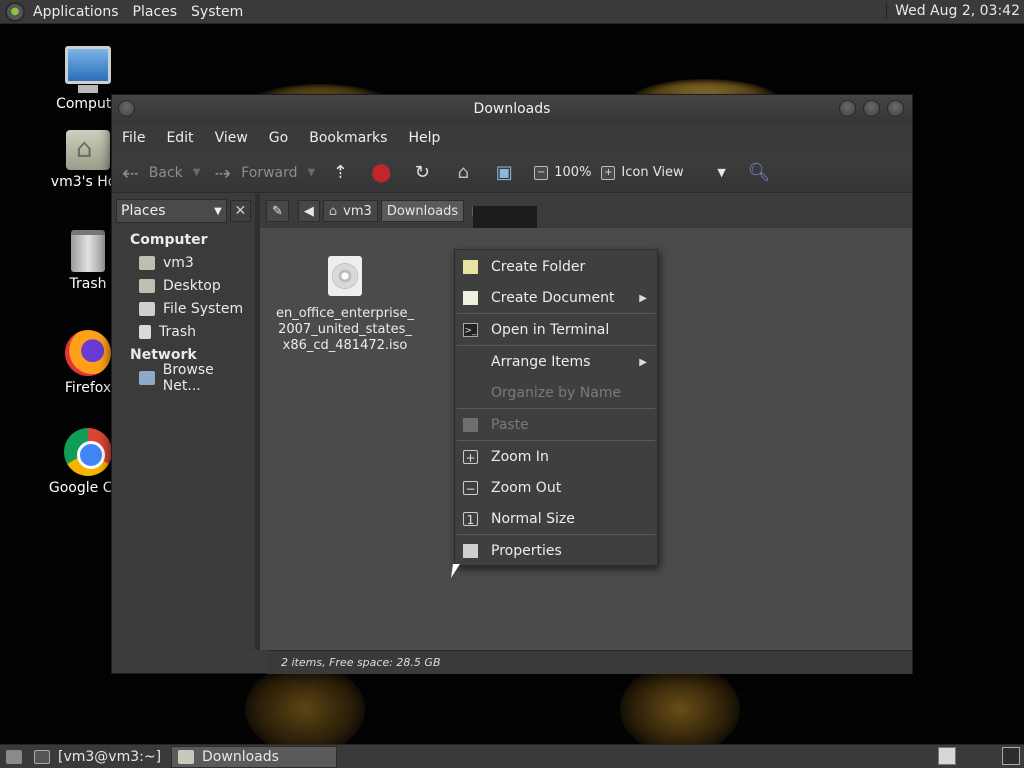 This screenshot has width=1024, height=768. I want to click on desktop-folder-icon, so click(147, 285).